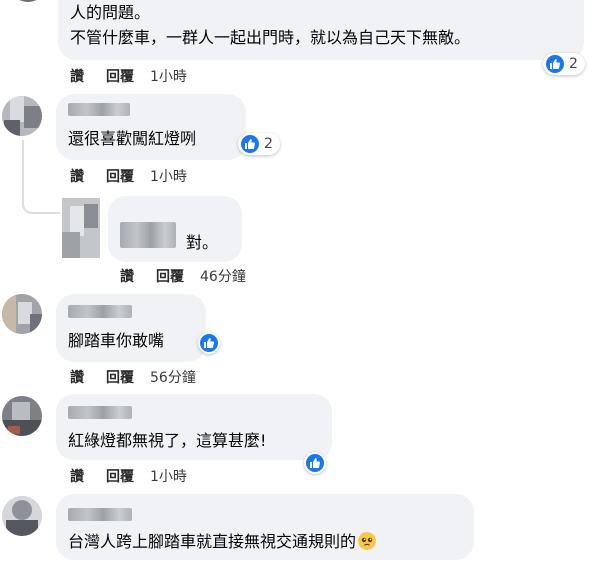 This screenshot has width=599, height=564. I want to click on comment-text: 台灣人跨上腳踏車就直接無視交通規則的, so click(222, 542).